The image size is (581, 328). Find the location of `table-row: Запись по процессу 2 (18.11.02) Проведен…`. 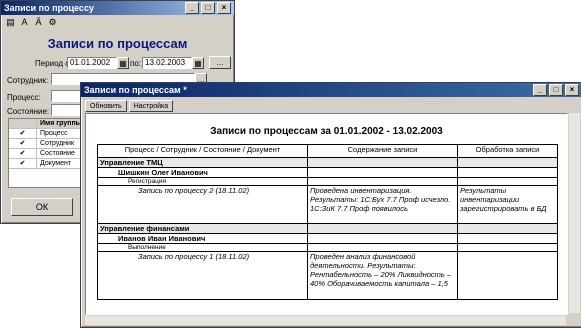

table-row: Запись по процессу 2 (18.11.02) Проведен… is located at coordinates (327, 204).